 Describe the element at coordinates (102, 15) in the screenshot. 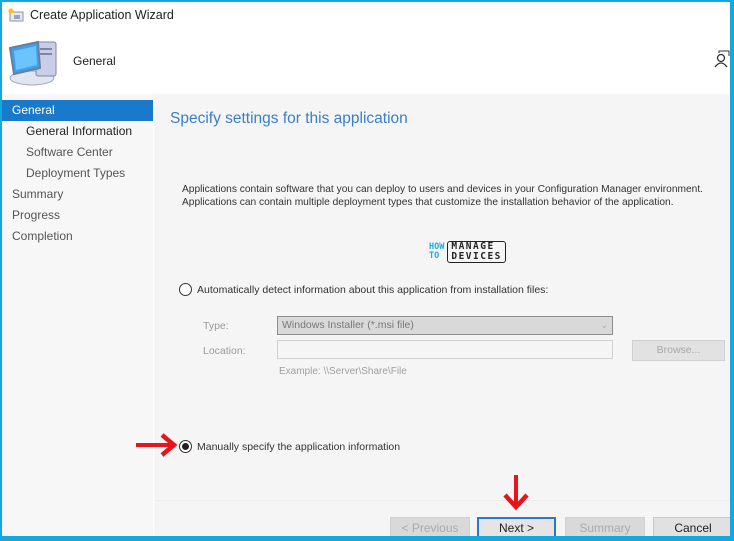

I see `window-title: Create Application Wizard` at that location.